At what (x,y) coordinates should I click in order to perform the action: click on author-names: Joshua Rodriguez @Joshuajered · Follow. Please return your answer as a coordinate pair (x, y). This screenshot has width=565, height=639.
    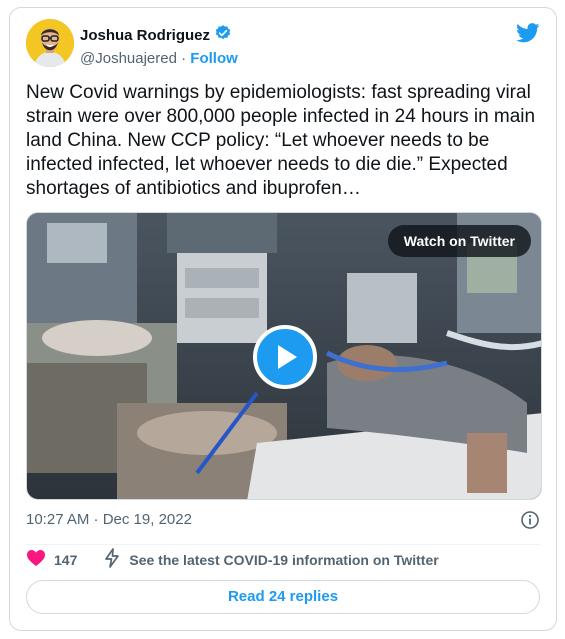
    Looking at the image, I should click on (159, 45).